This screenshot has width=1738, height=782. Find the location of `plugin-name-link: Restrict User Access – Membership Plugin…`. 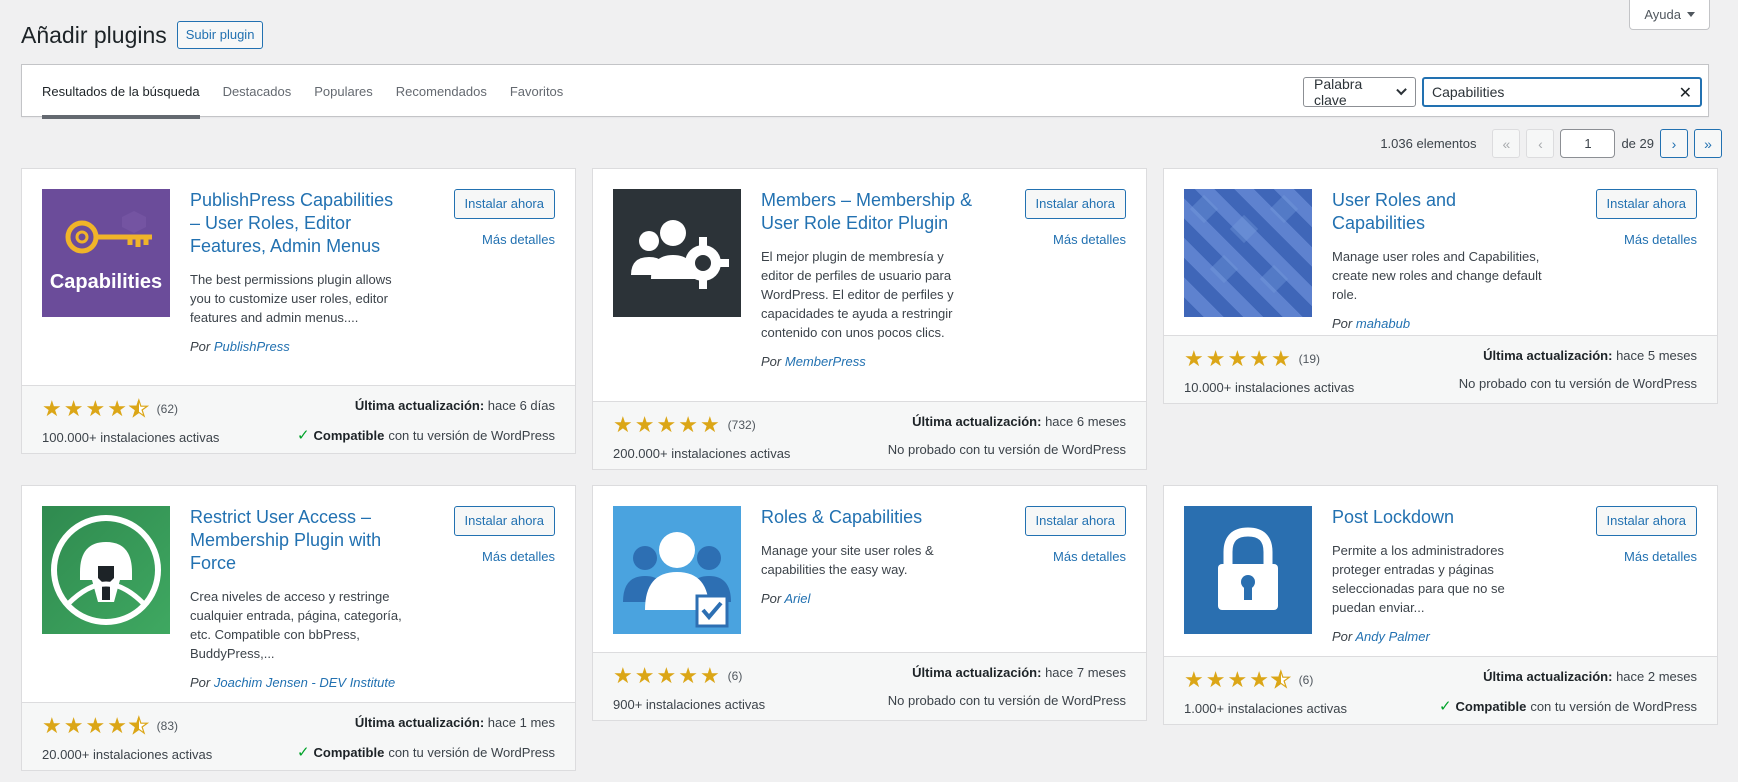

plugin-name-link: Restrict User Access – Membership Plugin… is located at coordinates (298, 540).